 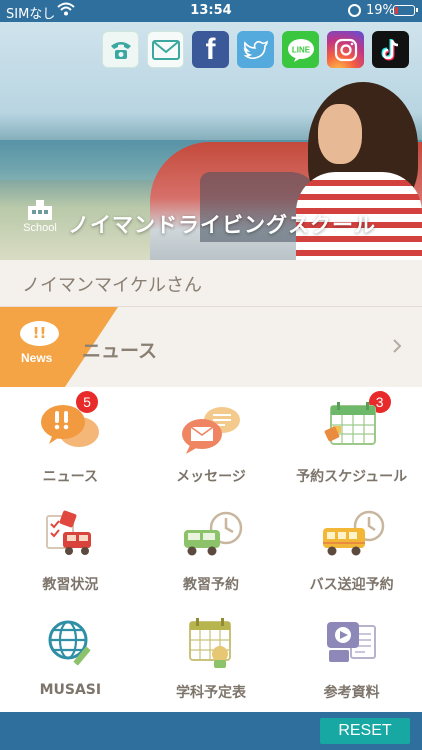 I want to click on footer-bar: RESET, so click(x=211, y=731).